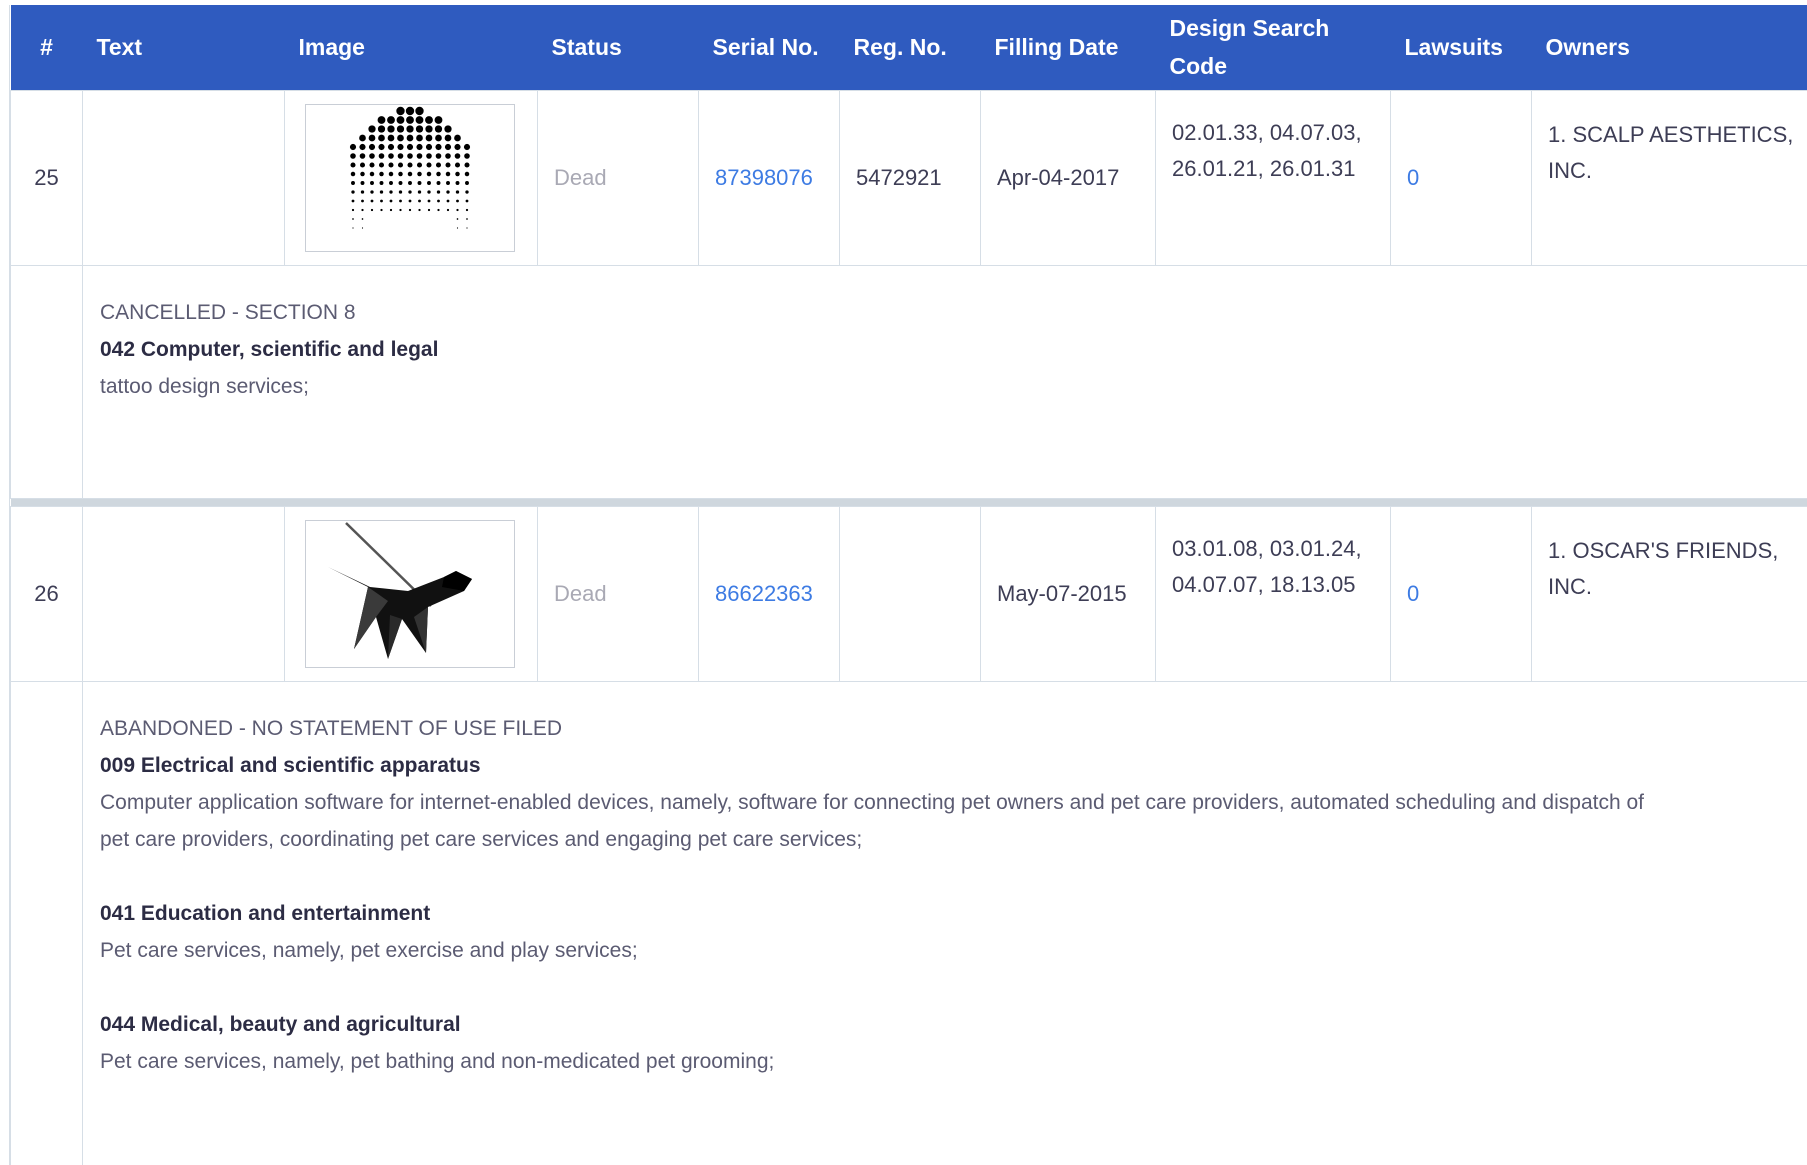  What do you see at coordinates (764, 177) in the screenshot?
I see `serial-link: 87398076` at bounding box center [764, 177].